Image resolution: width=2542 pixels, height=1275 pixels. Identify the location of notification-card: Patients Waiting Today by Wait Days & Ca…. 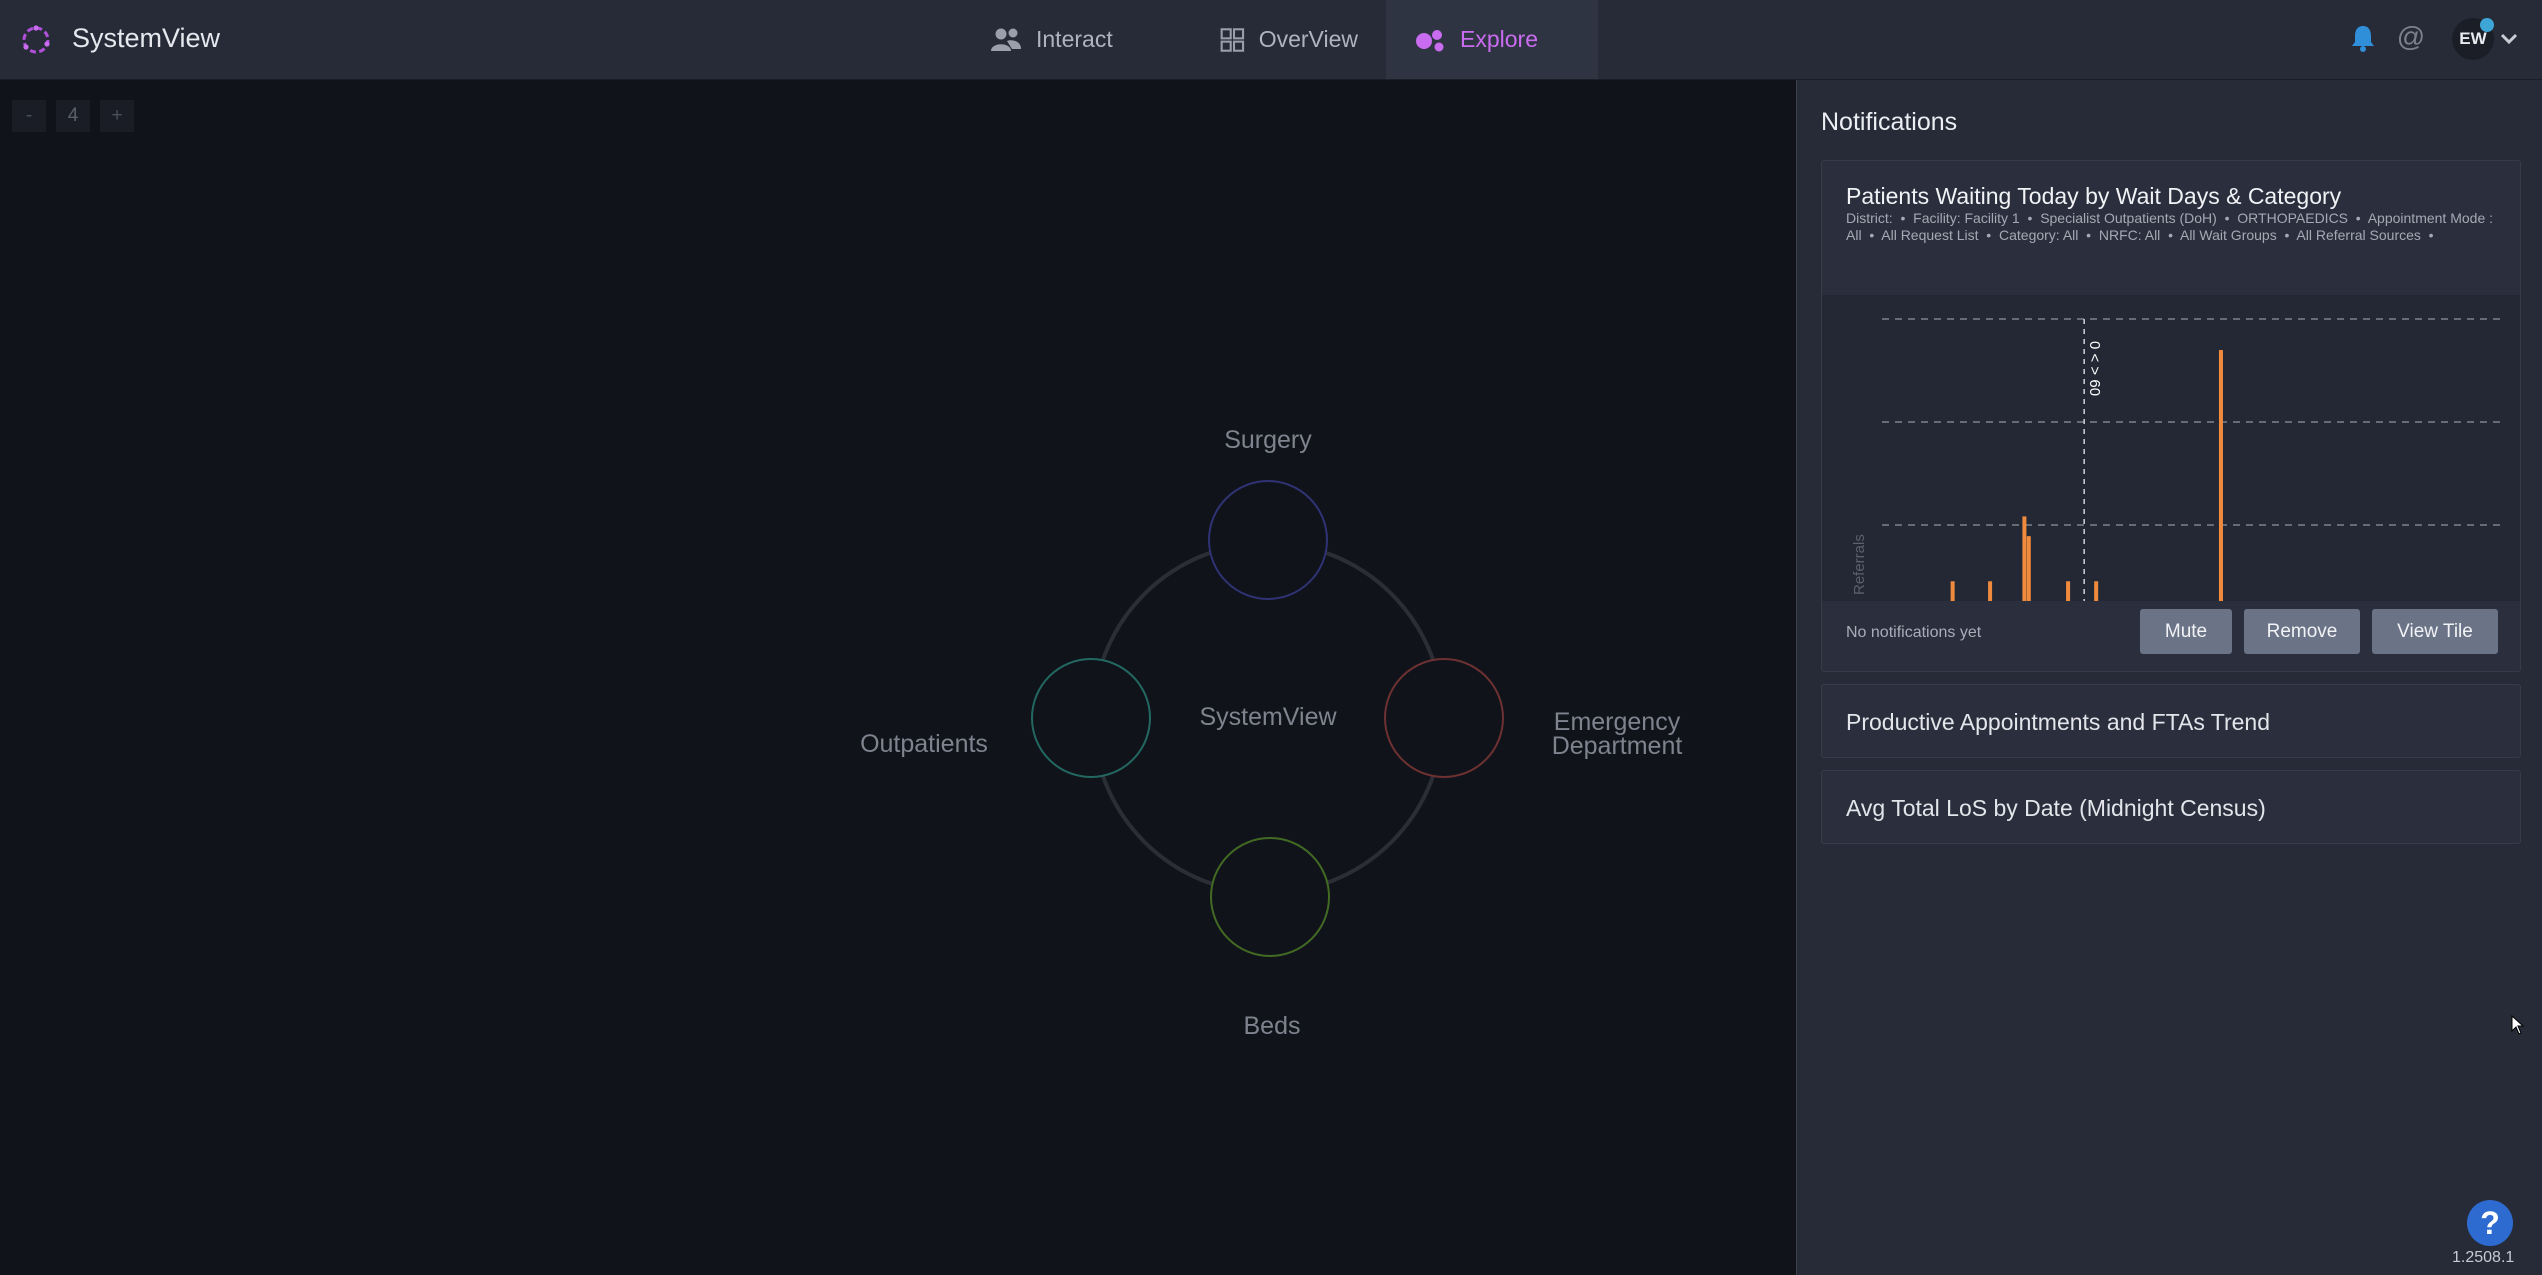
(2171, 416).